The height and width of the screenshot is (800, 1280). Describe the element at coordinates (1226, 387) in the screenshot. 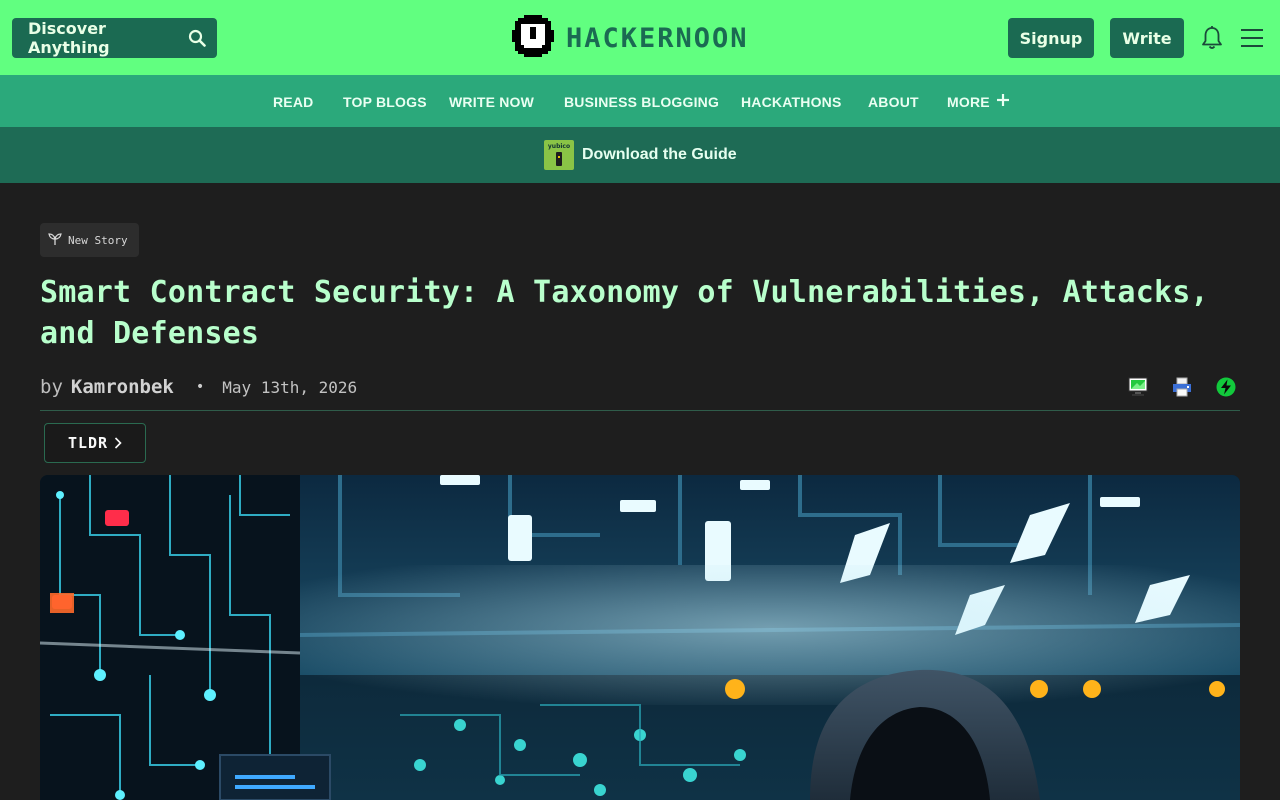

I see `lightning-boost-icon` at that location.